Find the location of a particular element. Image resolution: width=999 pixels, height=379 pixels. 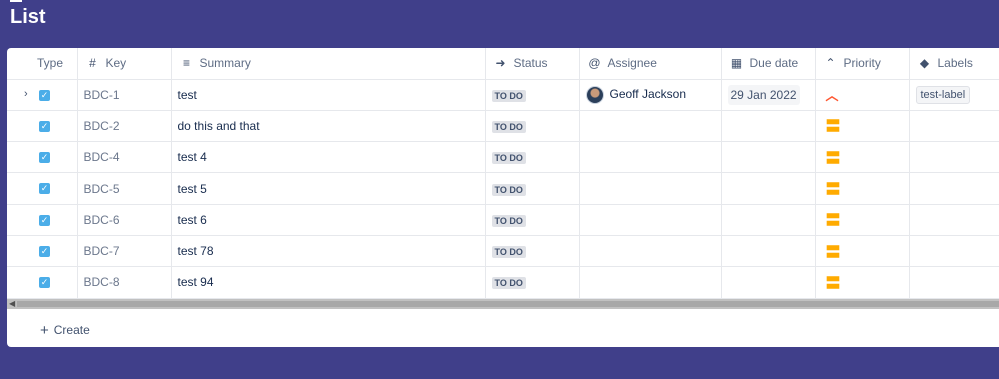

key-cell: BDC-8 is located at coordinates (124, 282).